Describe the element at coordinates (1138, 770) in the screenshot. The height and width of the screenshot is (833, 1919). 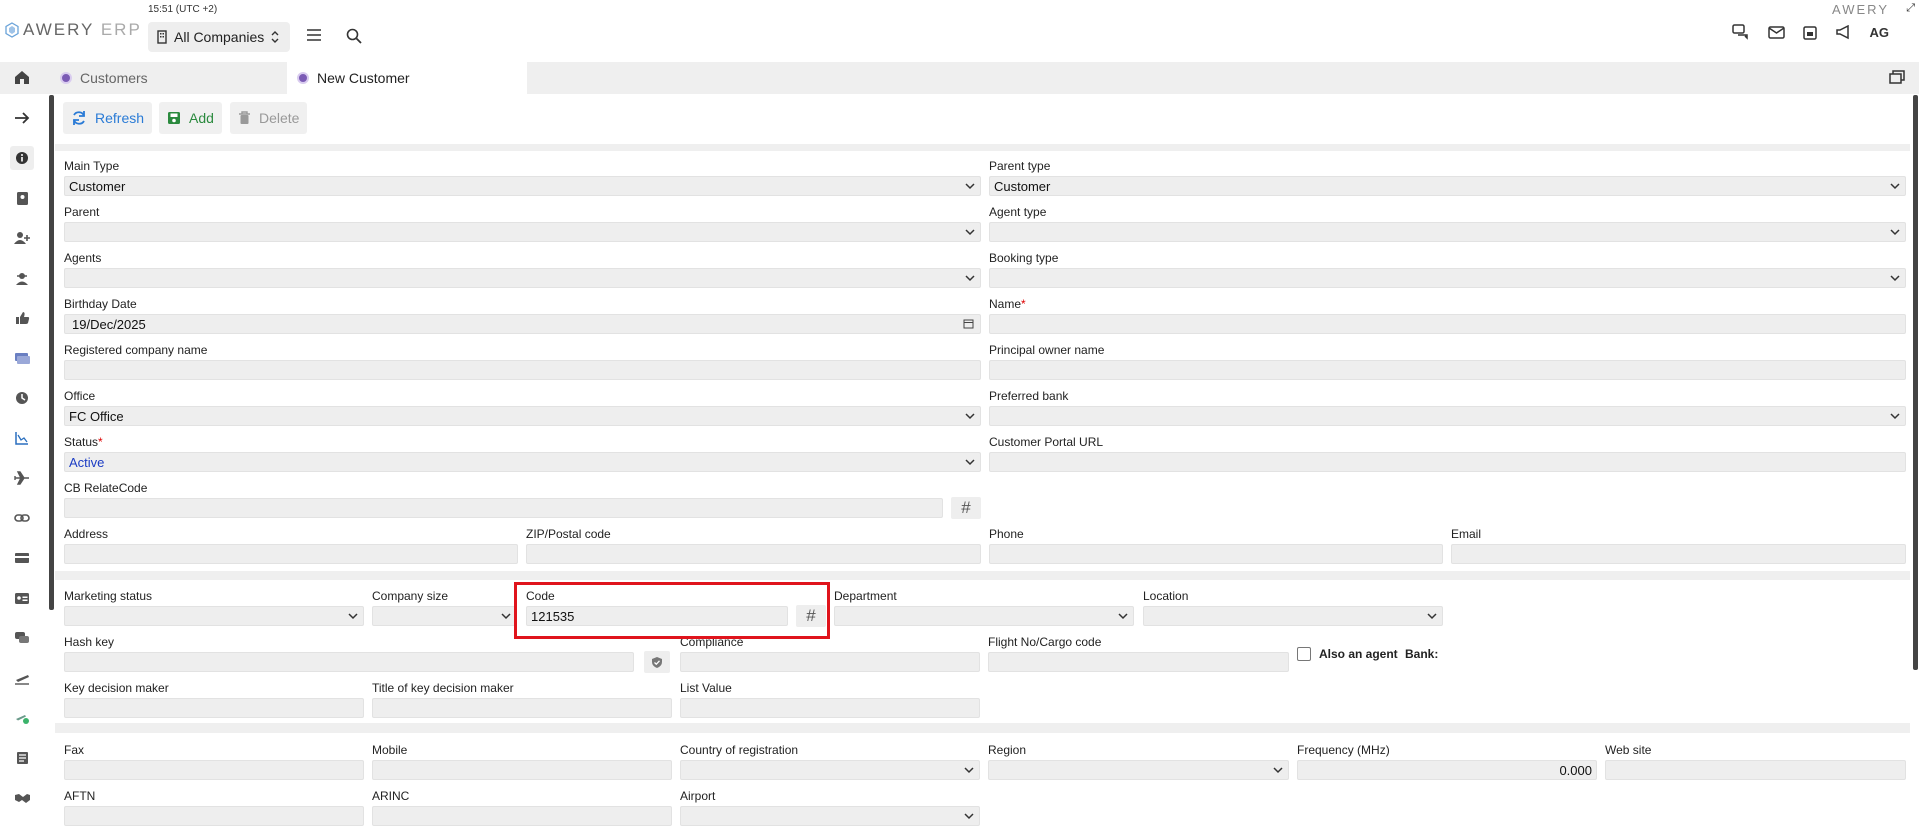
I see `region-select` at that location.